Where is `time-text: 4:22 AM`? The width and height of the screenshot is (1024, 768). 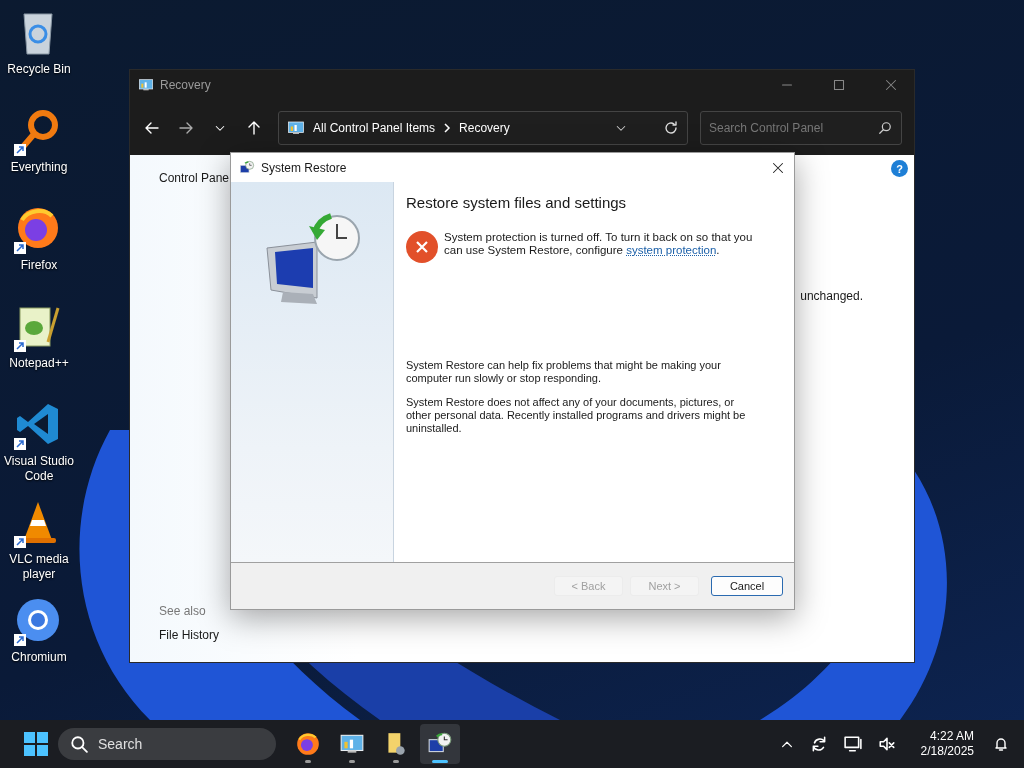 time-text: 4:22 AM is located at coordinates (951, 736).